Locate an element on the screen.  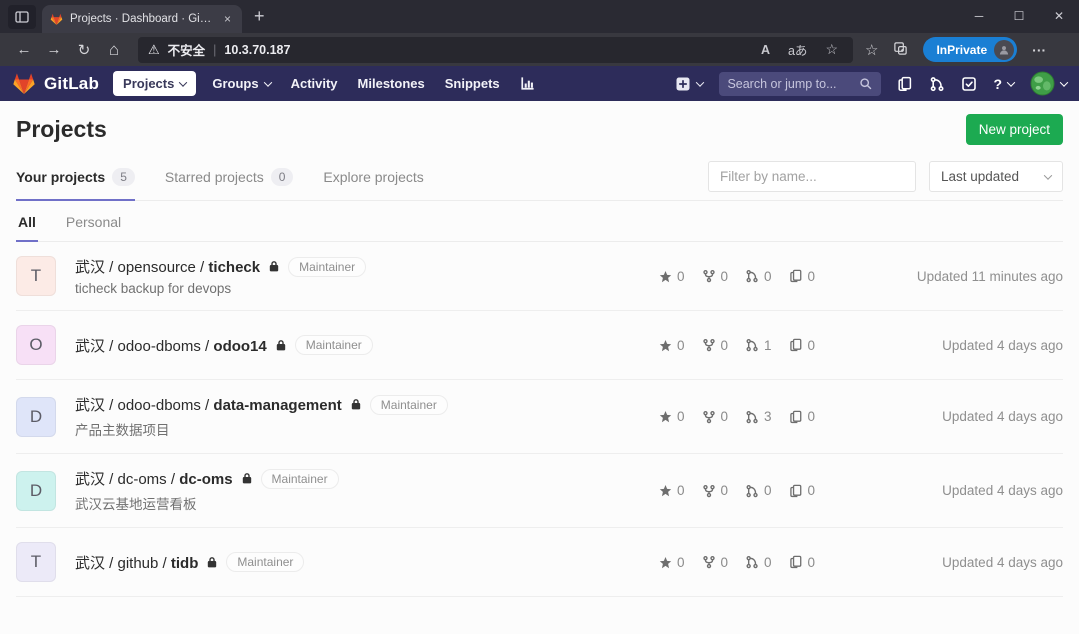
new-tab-button: + is located at coordinates (259, 16).